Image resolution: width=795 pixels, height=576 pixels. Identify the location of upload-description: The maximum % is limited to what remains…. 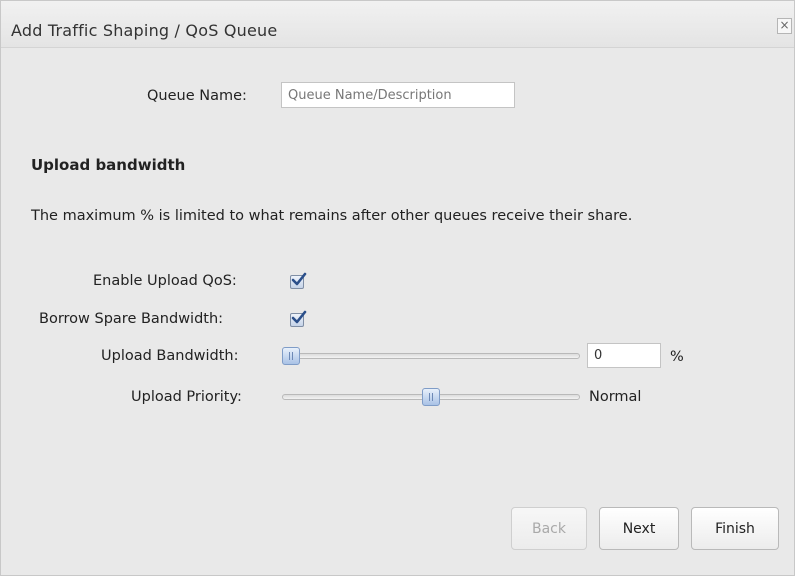
(332, 216).